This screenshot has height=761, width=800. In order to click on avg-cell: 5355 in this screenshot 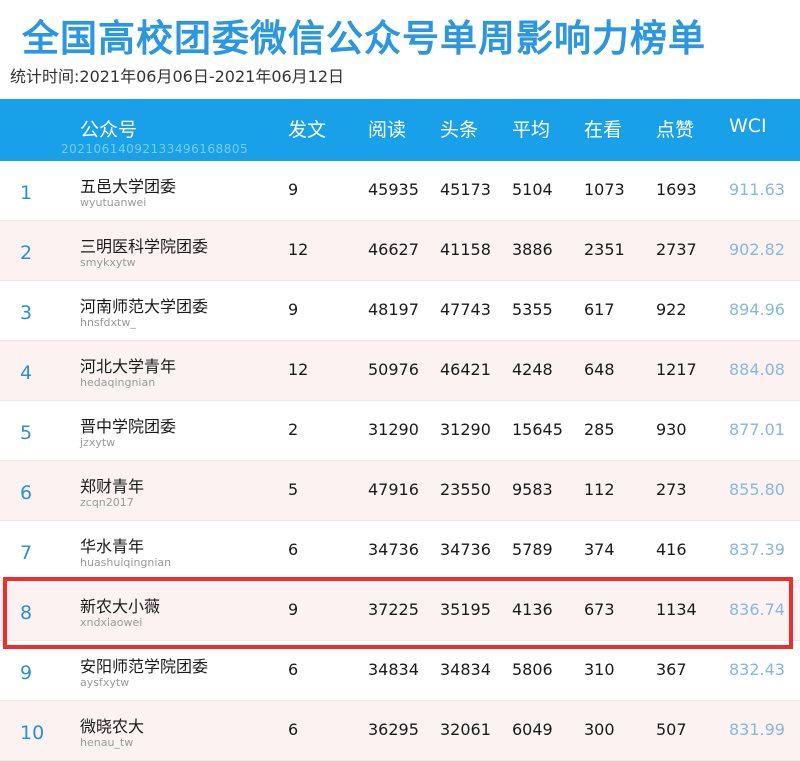, I will do `click(532, 309)`.